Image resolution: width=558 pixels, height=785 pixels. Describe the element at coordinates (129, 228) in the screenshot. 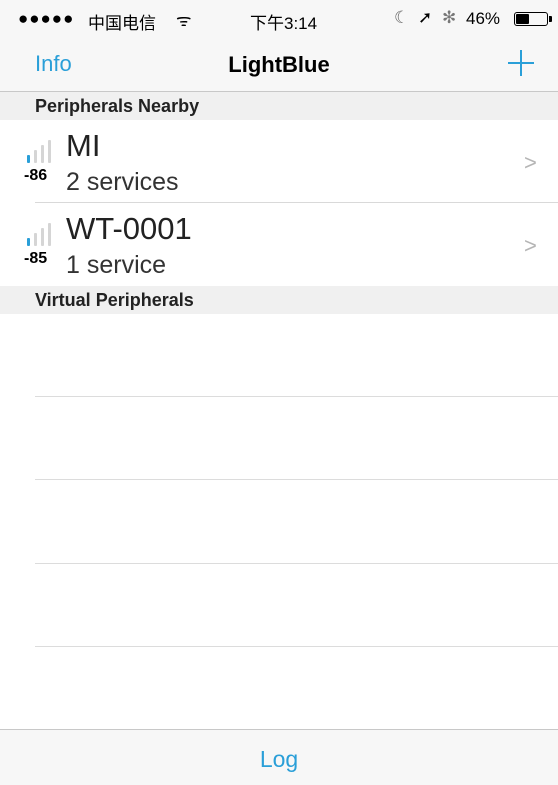

I see `peripheral-name: WT-0001` at that location.